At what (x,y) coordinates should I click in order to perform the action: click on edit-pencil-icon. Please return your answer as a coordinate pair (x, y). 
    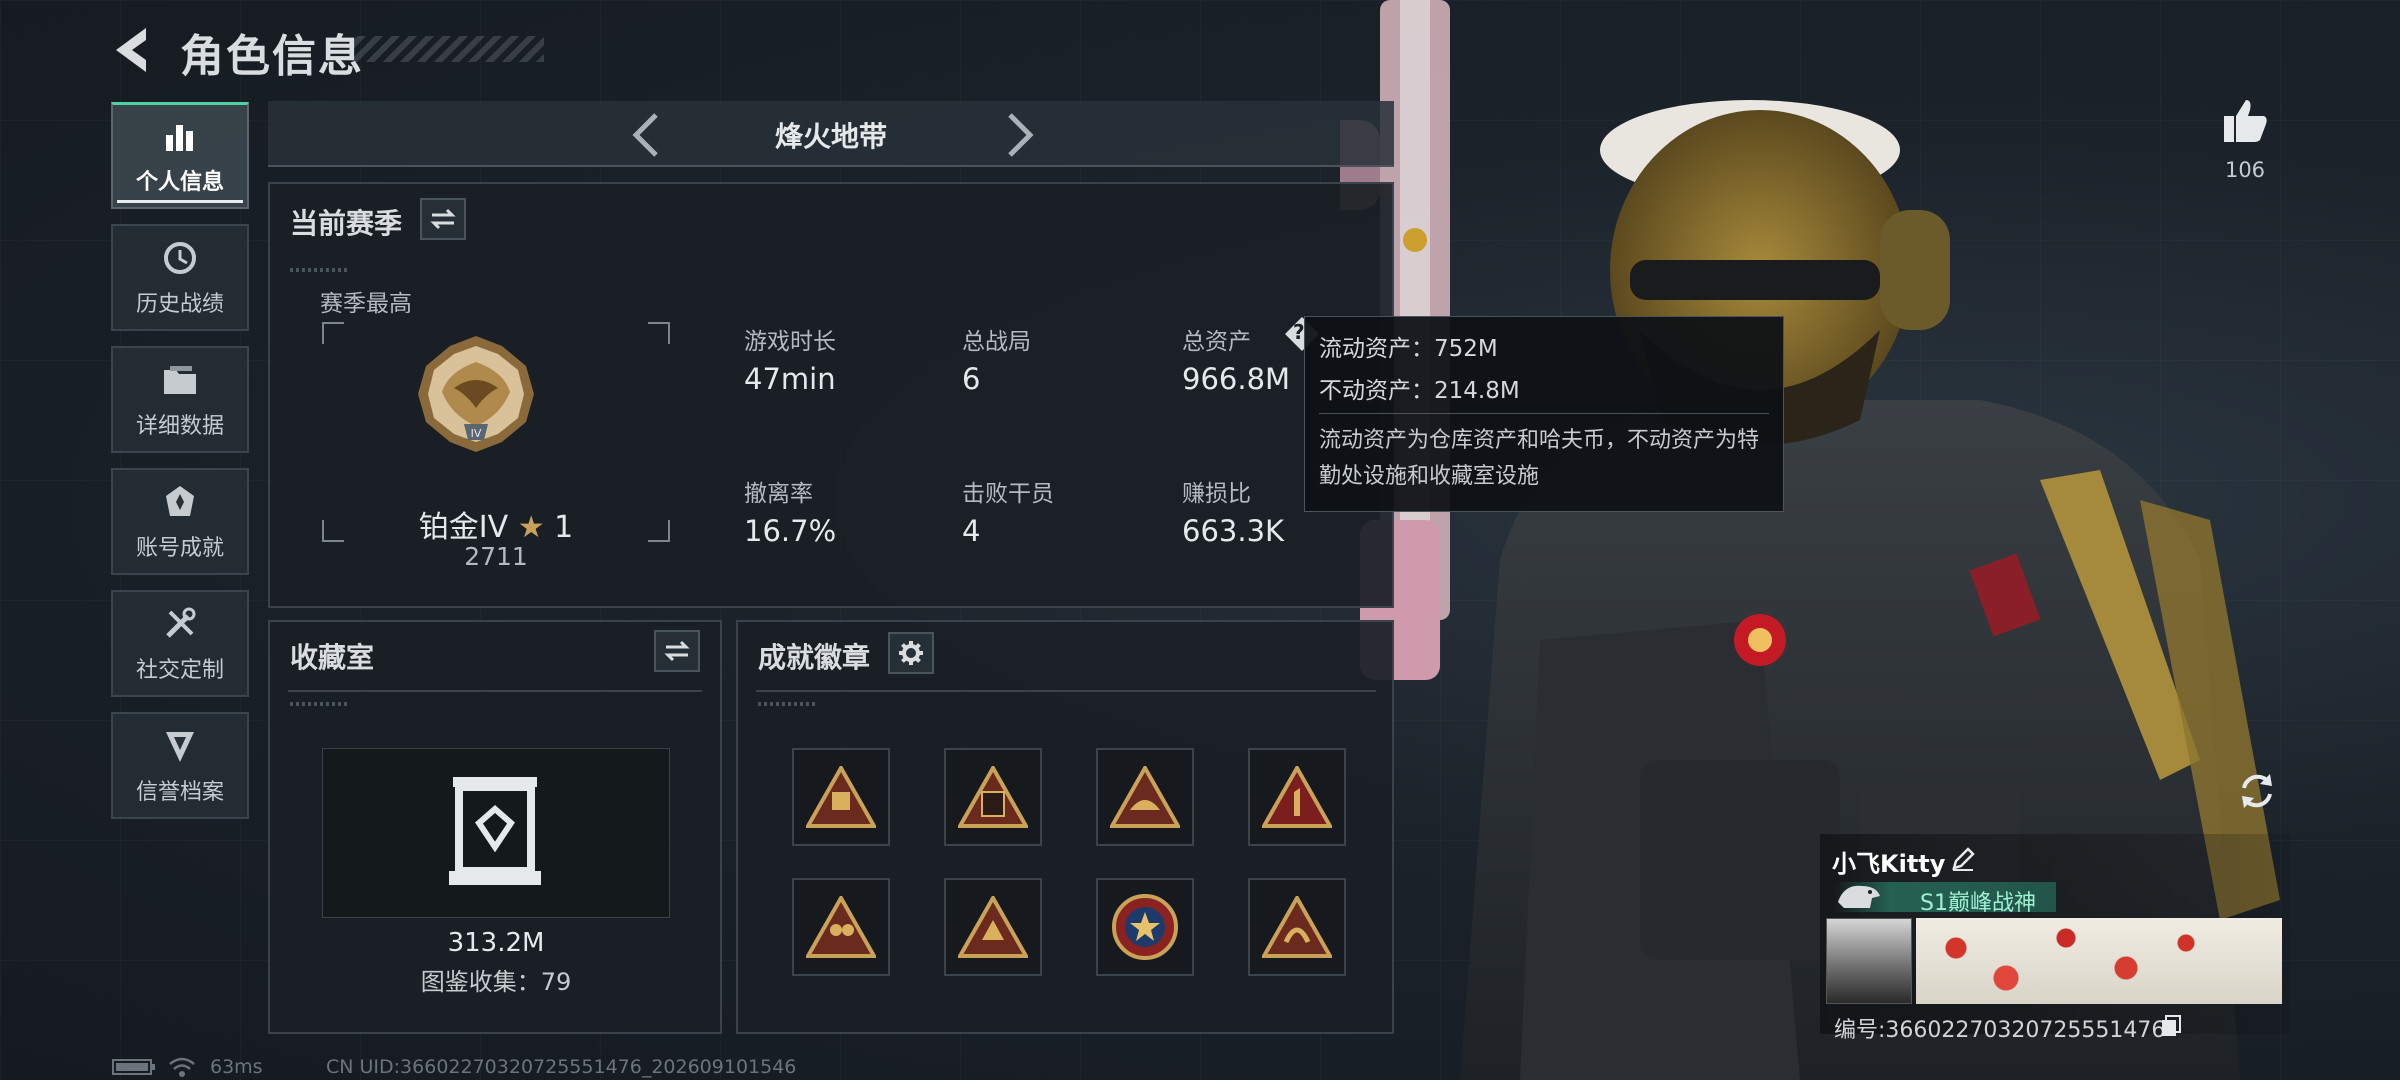
    Looking at the image, I should click on (1963, 859).